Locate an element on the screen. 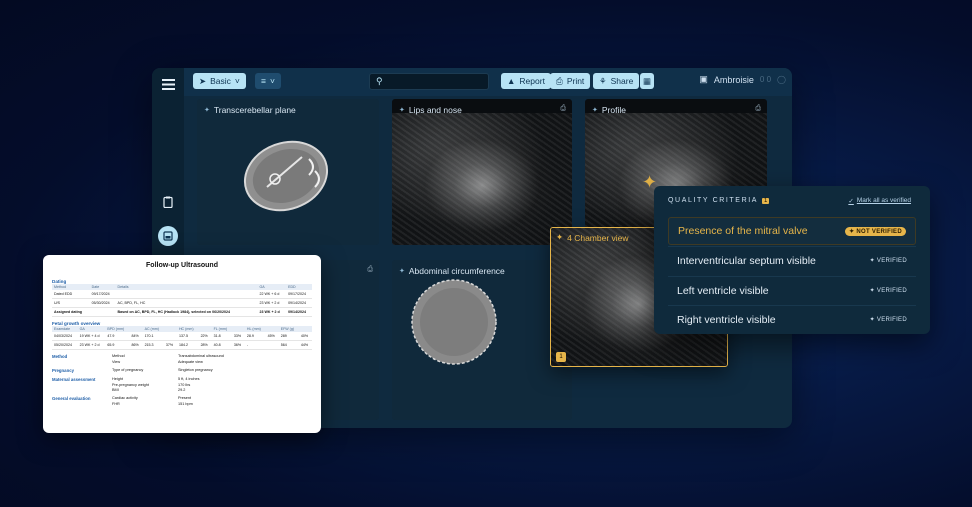  mark-all-verified-link: ✓ Mark all as verified is located at coordinates (879, 201).